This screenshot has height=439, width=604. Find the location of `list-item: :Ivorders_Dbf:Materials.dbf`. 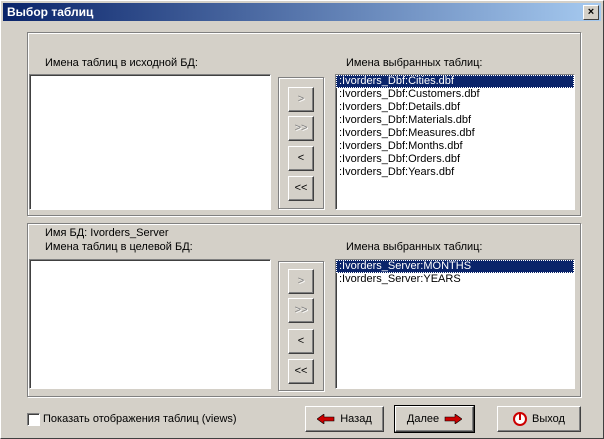

list-item: :Ivorders_Dbf:Materials.dbf is located at coordinates (455, 120).